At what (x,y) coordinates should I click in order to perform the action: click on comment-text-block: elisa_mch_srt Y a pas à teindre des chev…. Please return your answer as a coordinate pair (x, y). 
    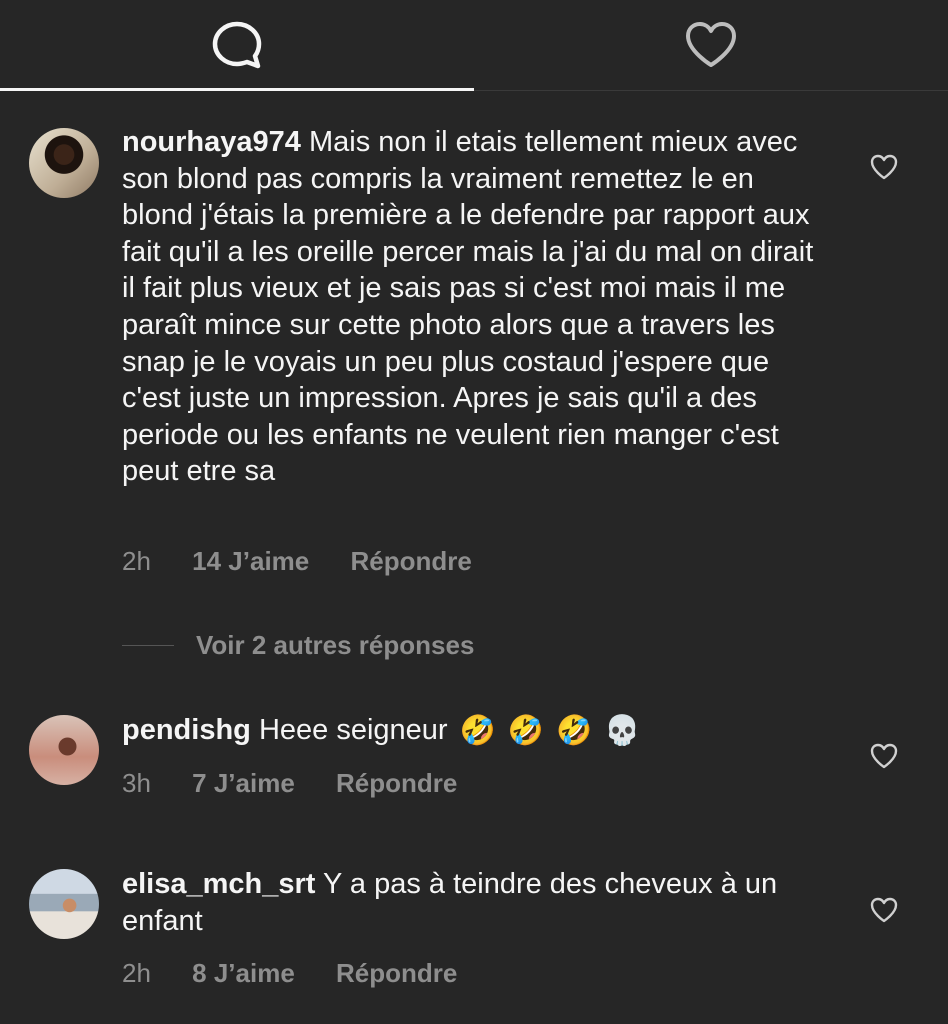
    Looking at the image, I should click on (472, 902).